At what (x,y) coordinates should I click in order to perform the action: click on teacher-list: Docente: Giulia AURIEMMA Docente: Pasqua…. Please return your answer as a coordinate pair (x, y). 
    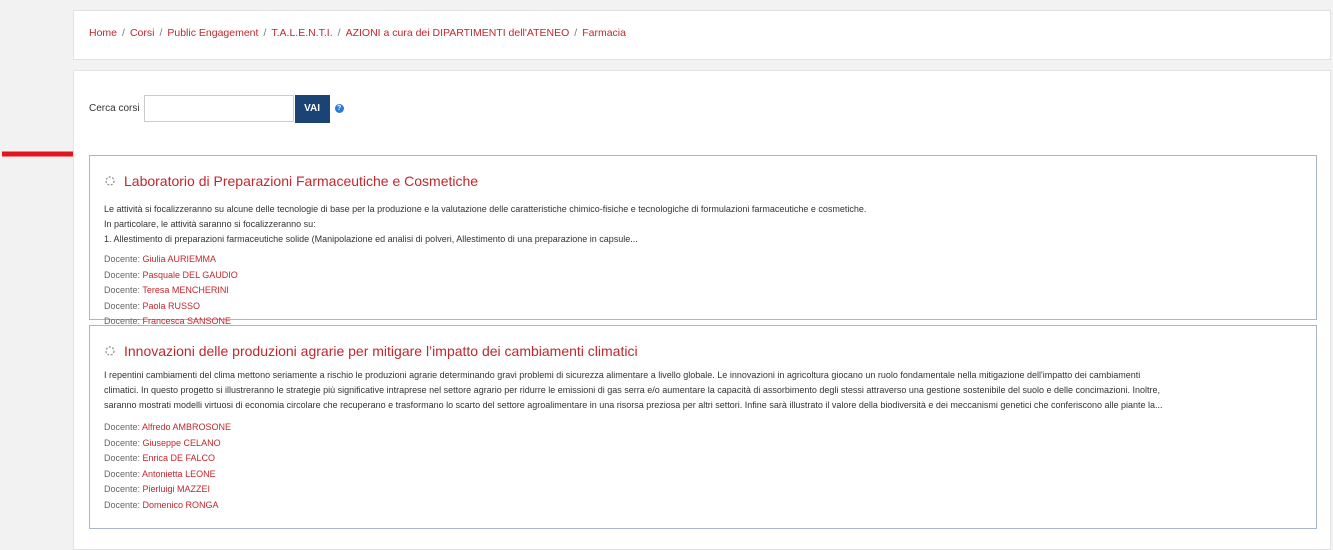
    Looking at the image, I should click on (171, 291).